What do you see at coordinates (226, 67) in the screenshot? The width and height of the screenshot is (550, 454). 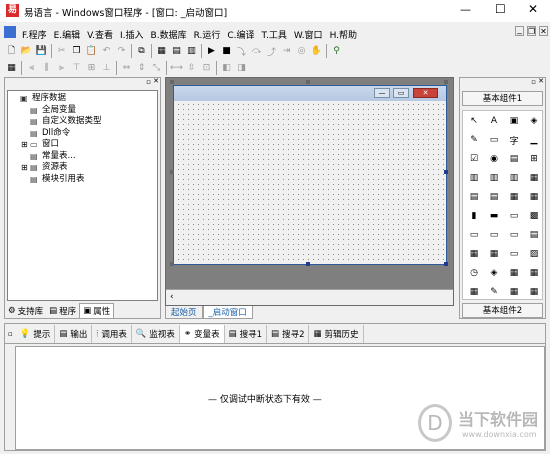 I see `bring-front-icon: ◧` at bounding box center [226, 67].